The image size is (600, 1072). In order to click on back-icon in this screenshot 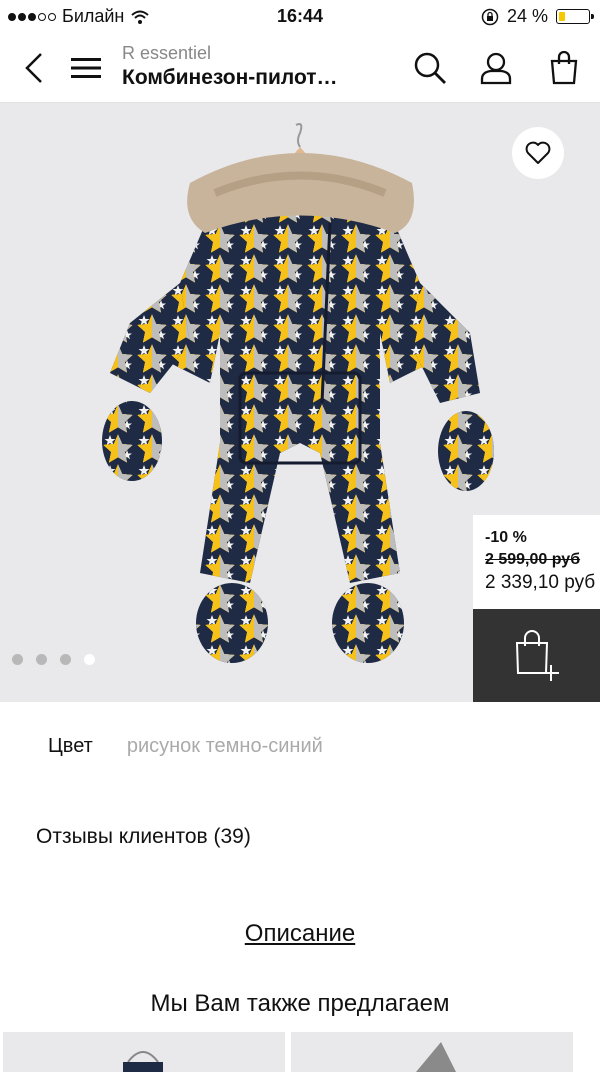, I will do `click(33, 68)`.